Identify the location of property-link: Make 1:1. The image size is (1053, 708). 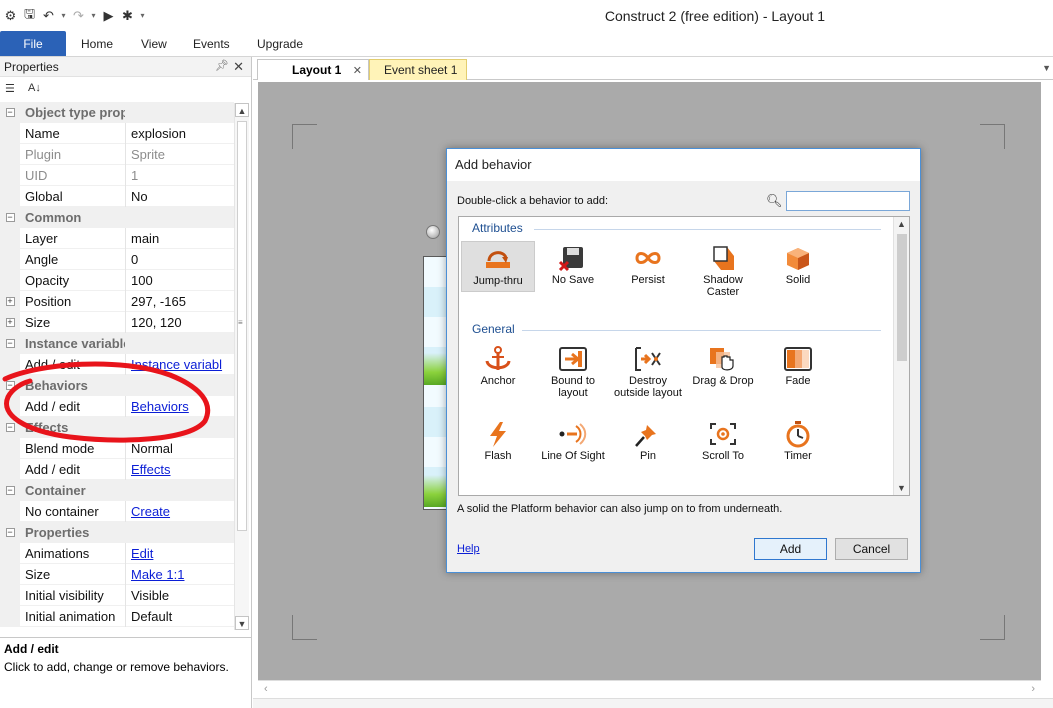
(157, 574).